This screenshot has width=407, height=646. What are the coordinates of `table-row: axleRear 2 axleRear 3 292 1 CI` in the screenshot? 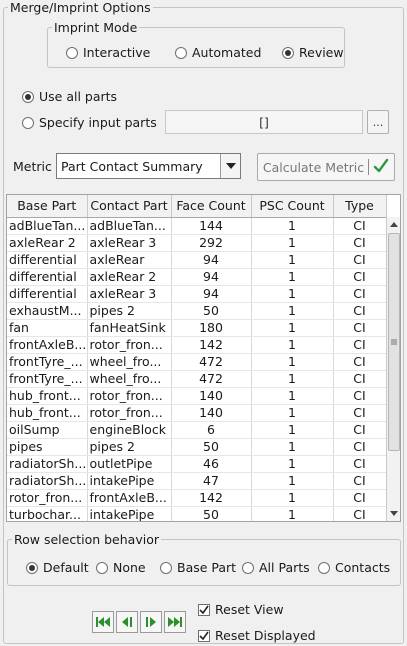 It's located at (197, 243).